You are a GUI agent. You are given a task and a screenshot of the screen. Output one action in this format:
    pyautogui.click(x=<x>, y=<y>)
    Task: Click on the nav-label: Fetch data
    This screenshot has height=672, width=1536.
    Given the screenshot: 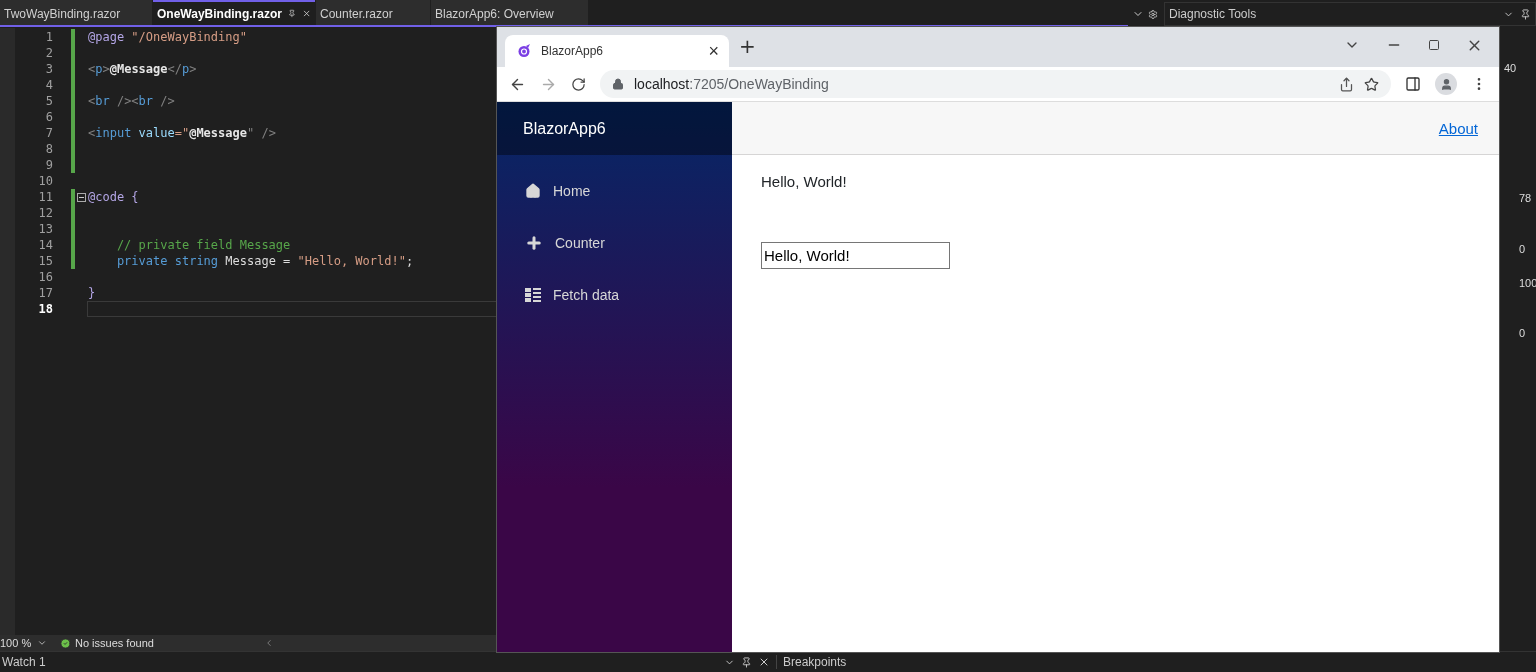 What is the action you would take?
    pyautogui.click(x=586, y=295)
    